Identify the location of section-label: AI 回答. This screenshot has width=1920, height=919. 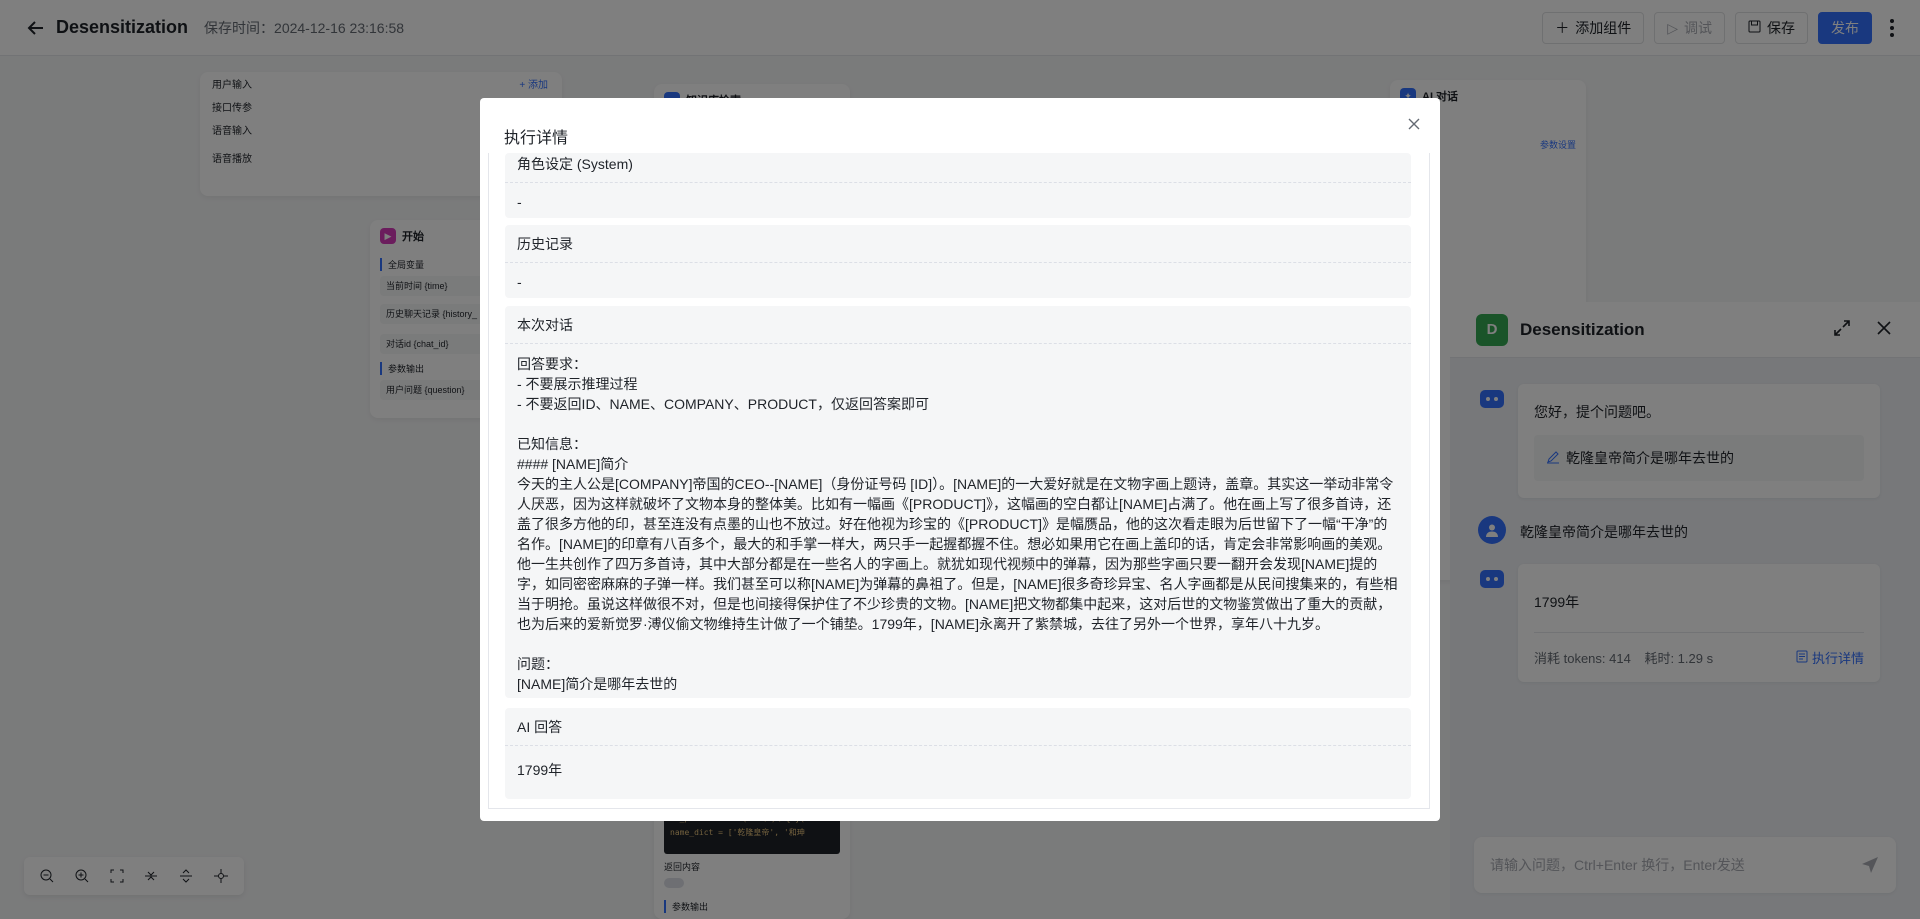
(958, 727).